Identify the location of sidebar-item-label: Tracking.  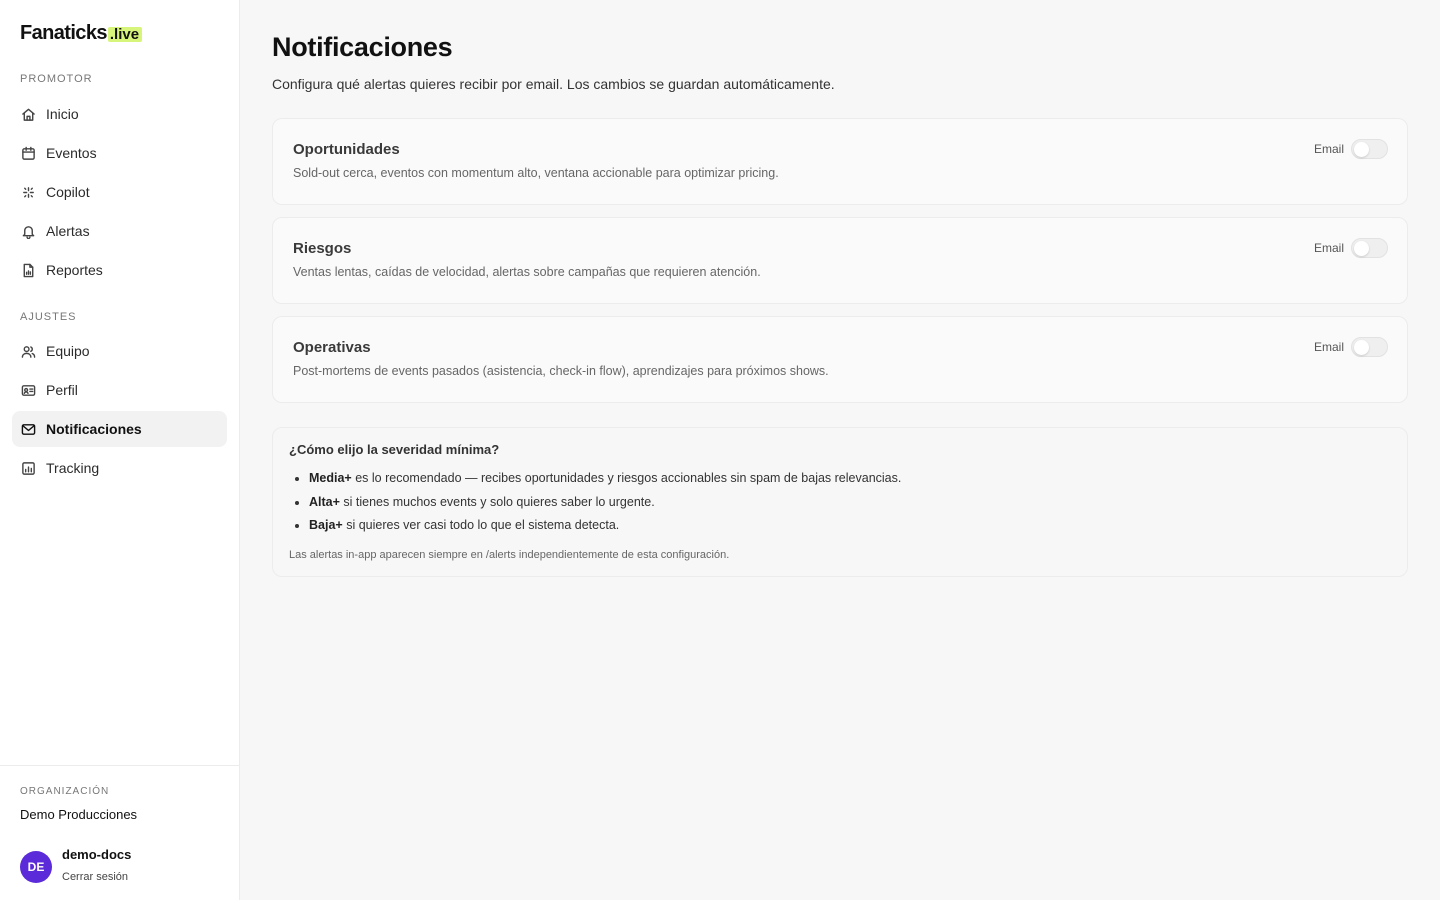
(73, 468).